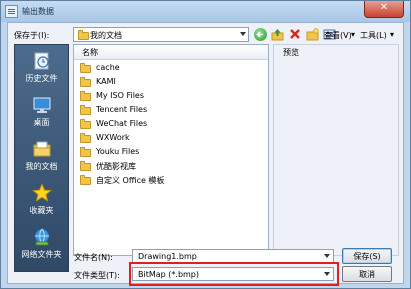 This screenshot has height=289, width=411. What do you see at coordinates (169, 274) in the screenshot?
I see `filetype-value: BitMap (*.bmp)` at bounding box center [169, 274].